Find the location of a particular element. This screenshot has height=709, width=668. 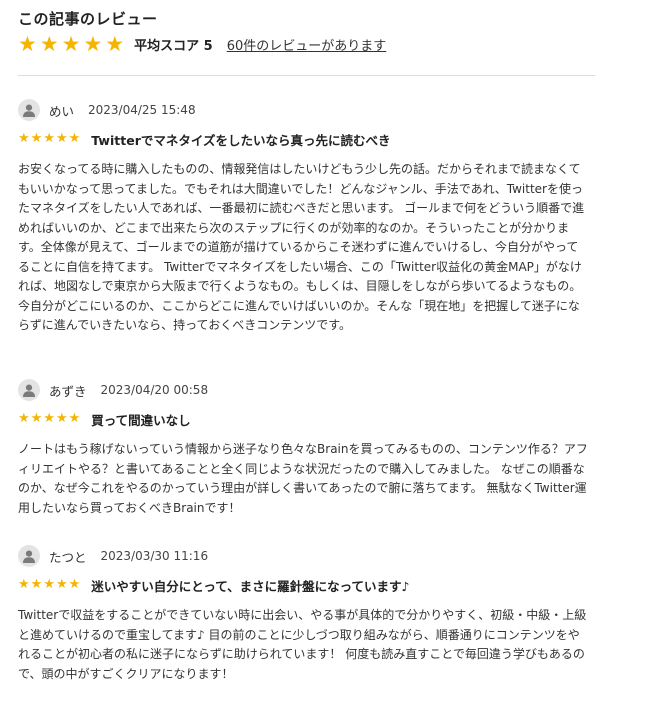

rating-summary: ★ ★ ★ ★ ★ 平均スコア 5 60件のレビューがあります is located at coordinates (202, 44).